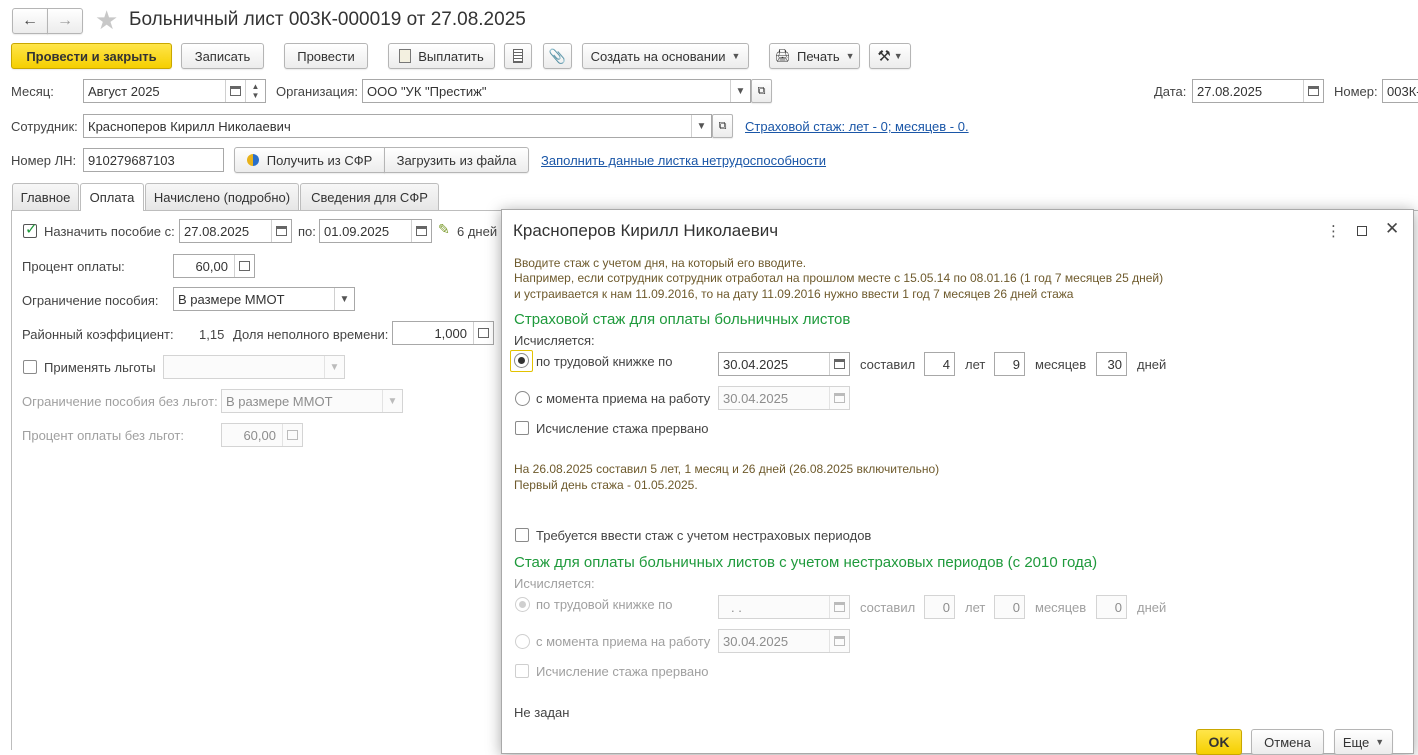 The width and height of the screenshot is (1418, 755). Describe the element at coordinates (522, 428) in the screenshot. I see `interrupted-checkbox` at that location.